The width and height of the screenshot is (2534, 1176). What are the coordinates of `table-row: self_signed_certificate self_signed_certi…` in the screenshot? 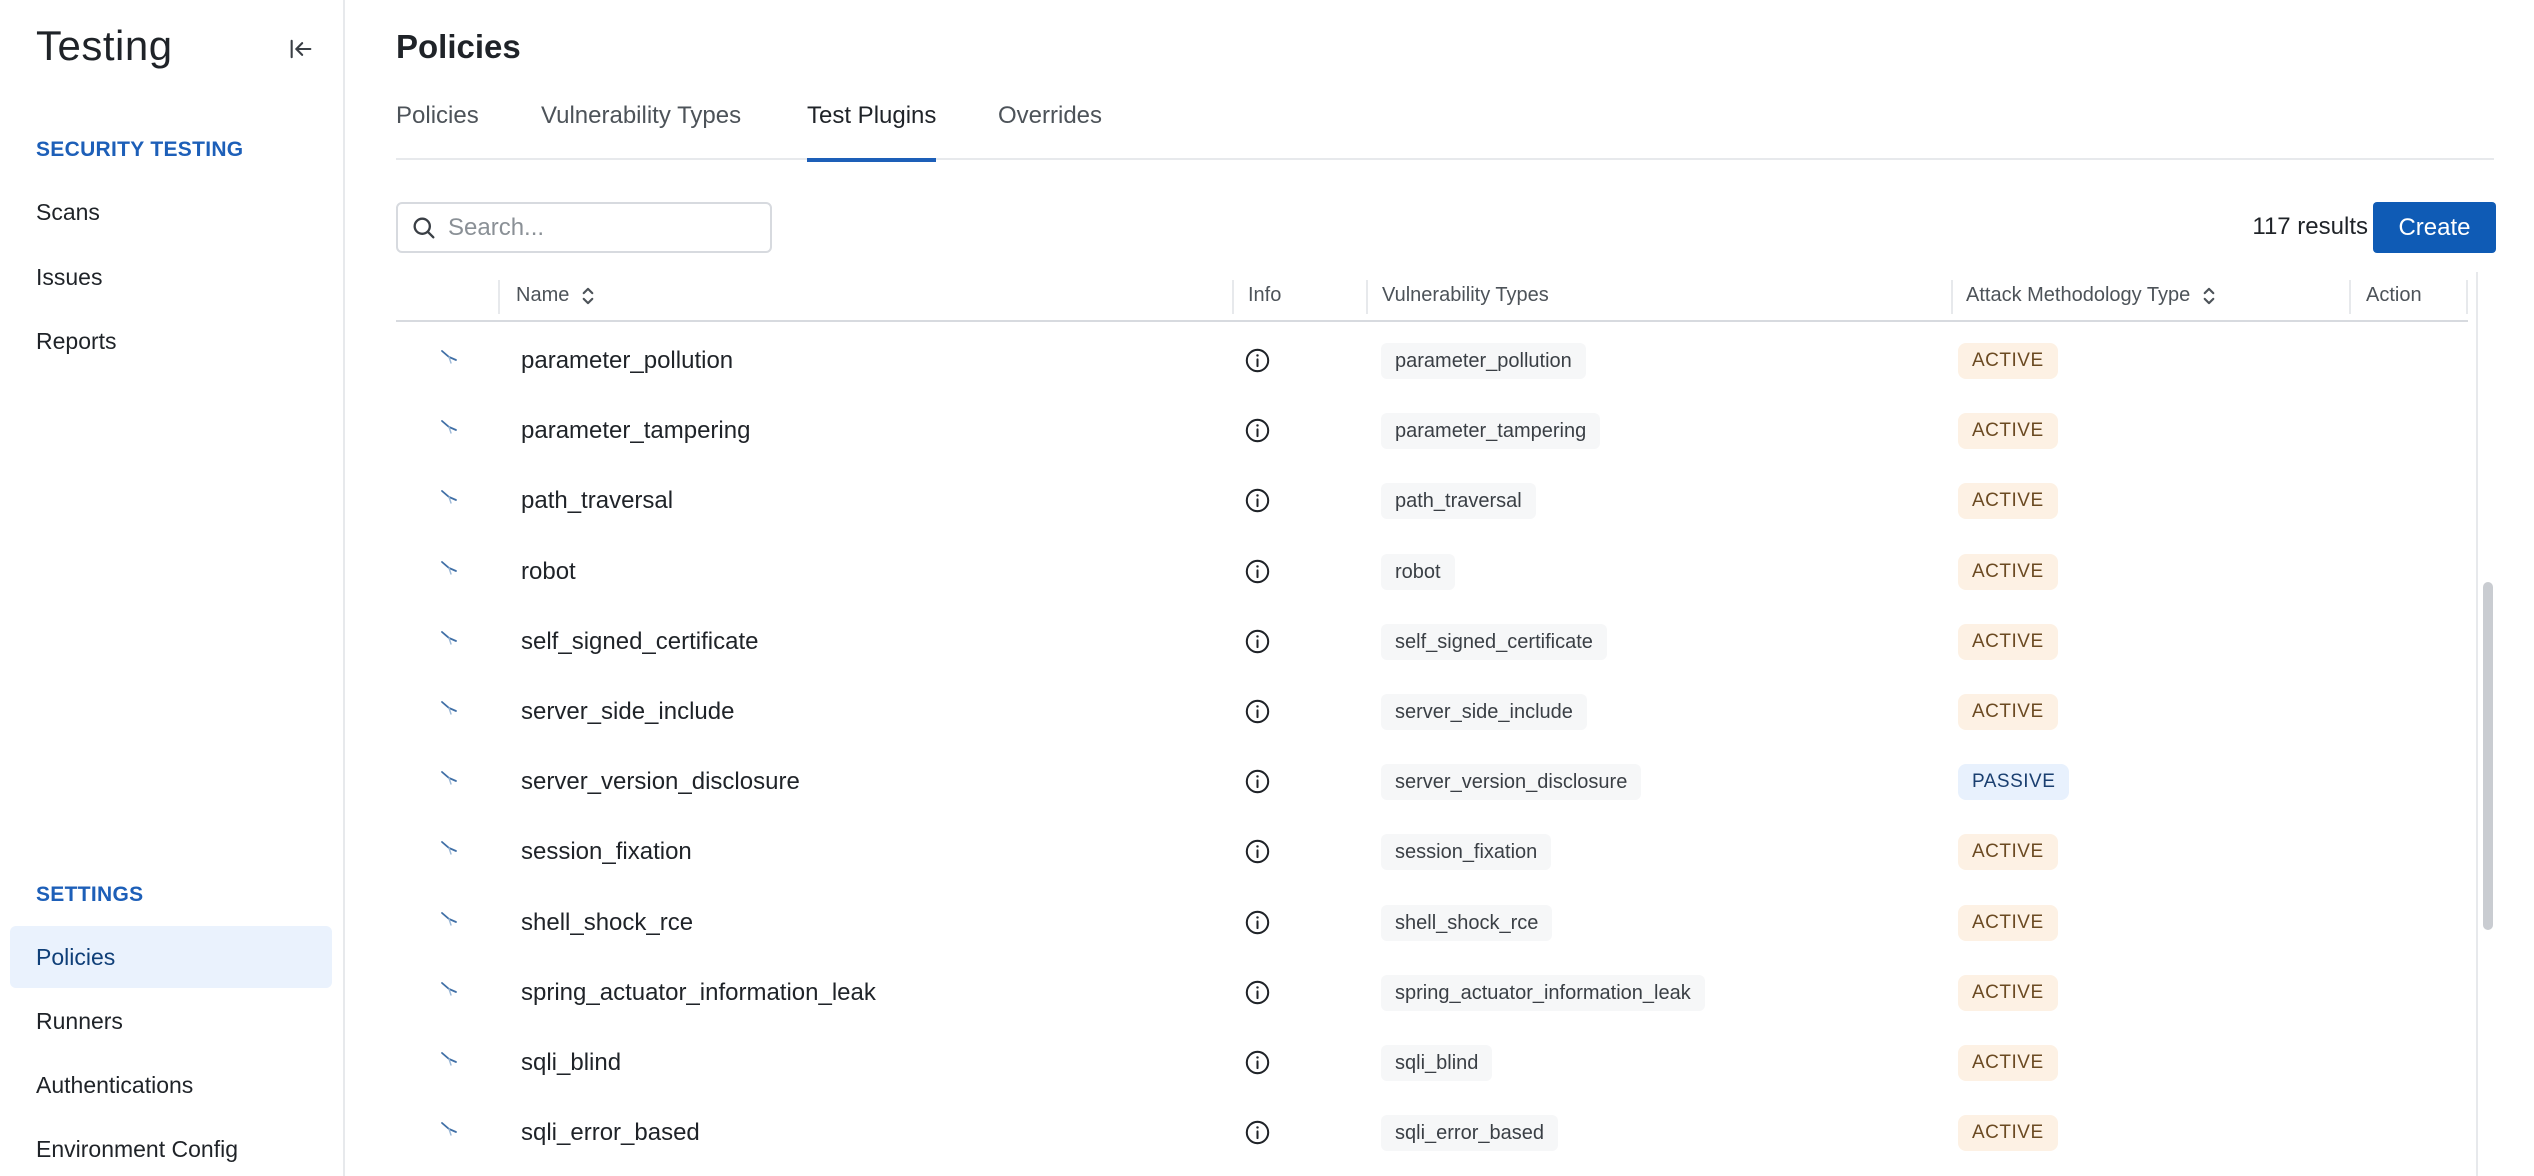 It's located at (1432, 641).